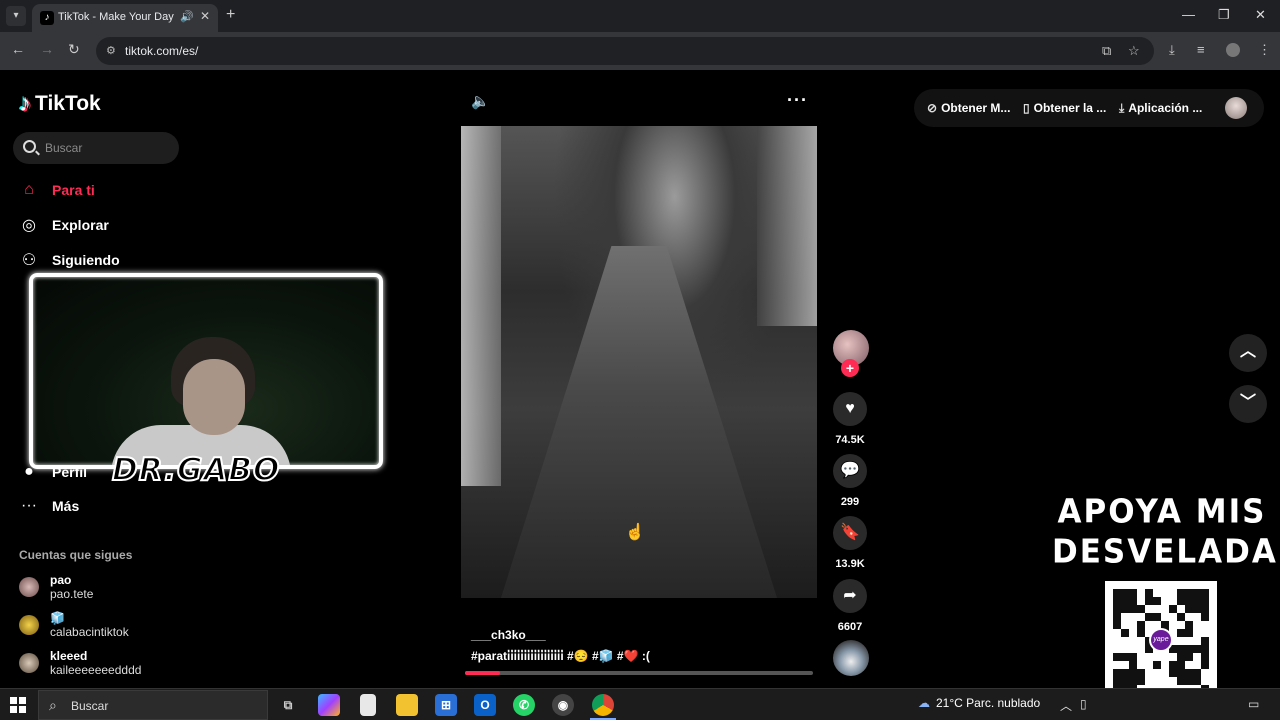  What do you see at coordinates (850, 596) in the screenshot?
I see `share-button: ➦` at bounding box center [850, 596].